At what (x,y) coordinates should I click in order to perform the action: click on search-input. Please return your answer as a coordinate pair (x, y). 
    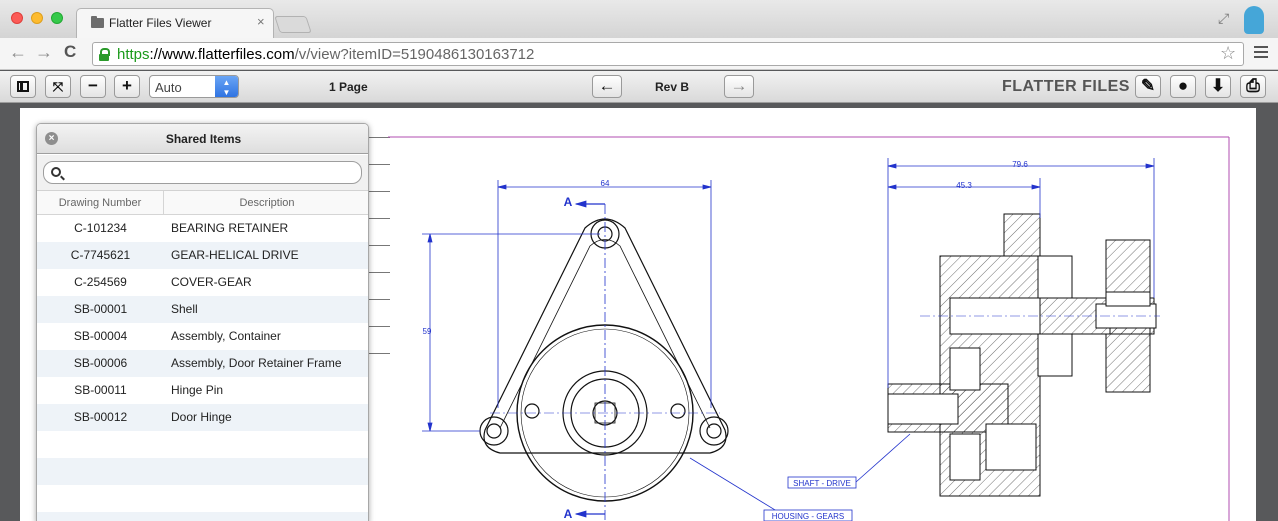
    Looking at the image, I should click on (202, 172).